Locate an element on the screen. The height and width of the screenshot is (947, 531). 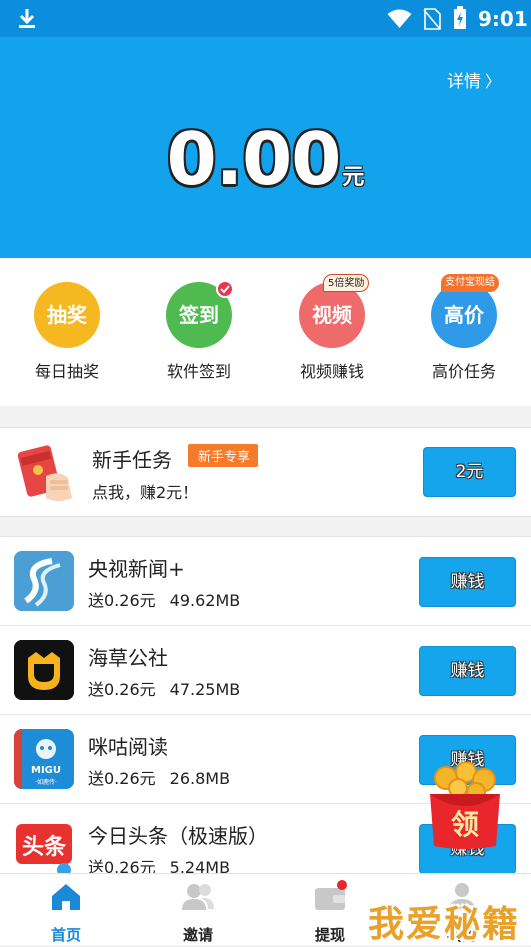
video-icon: 视频 5倍奖励 is located at coordinates (334, 311).